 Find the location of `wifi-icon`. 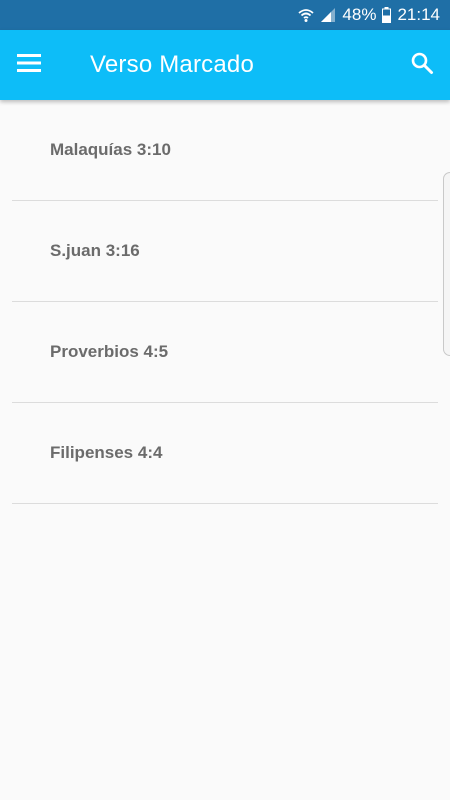

wifi-icon is located at coordinates (306, 15).